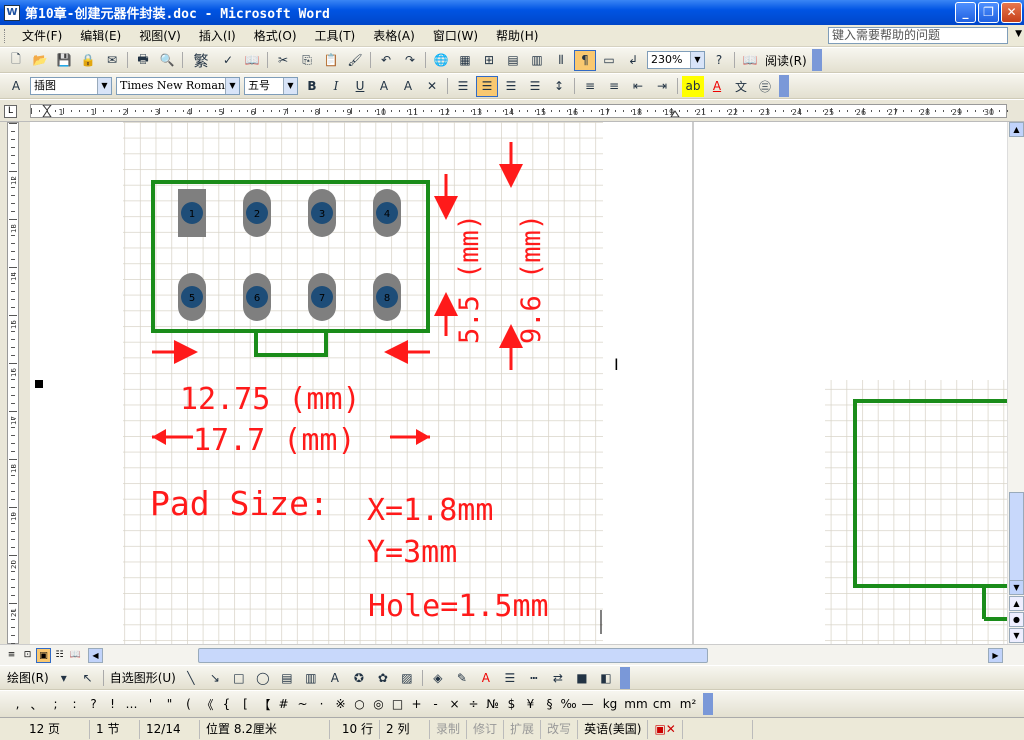 This screenshot has height=740, width=1024. I want to click on status-record: 录制, so click(449, 729).